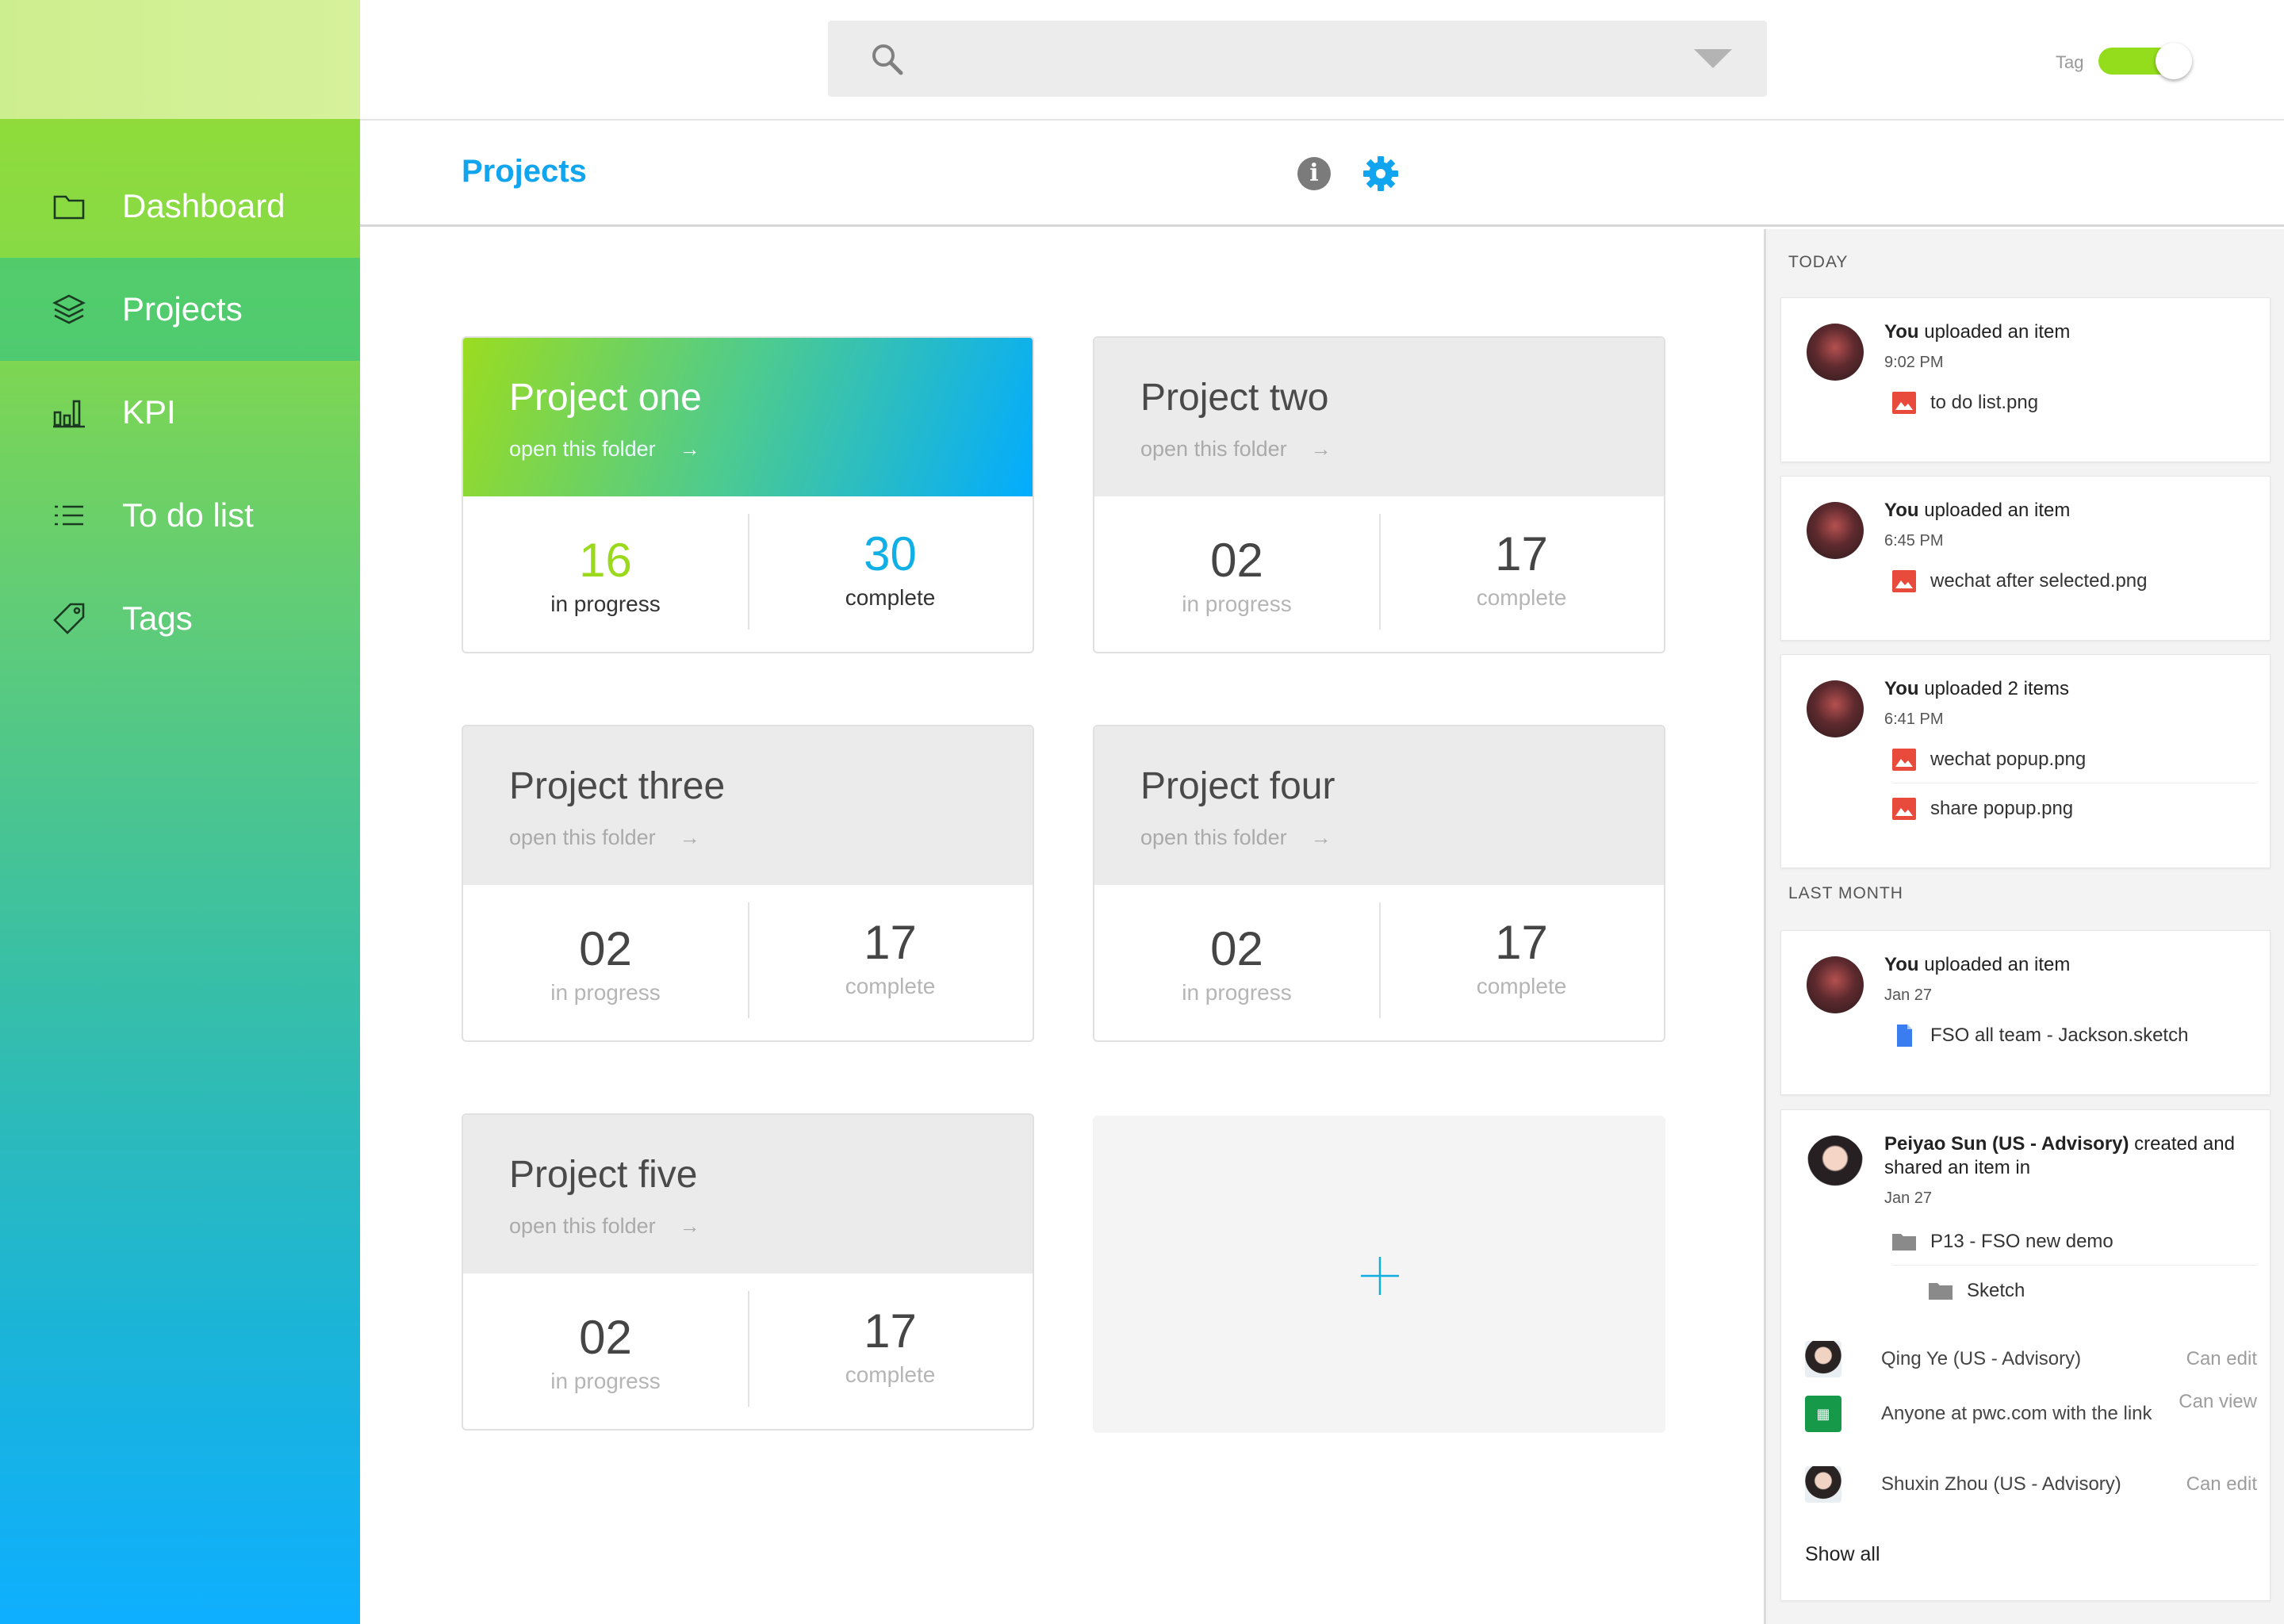 Image resolution: width=2284 pixels, height=1624 pixels. What do you see at coordinates (1914, 719) in the screenshot?
I see `activity-time: 6:41 PM` at bounding box center [1914, 719].